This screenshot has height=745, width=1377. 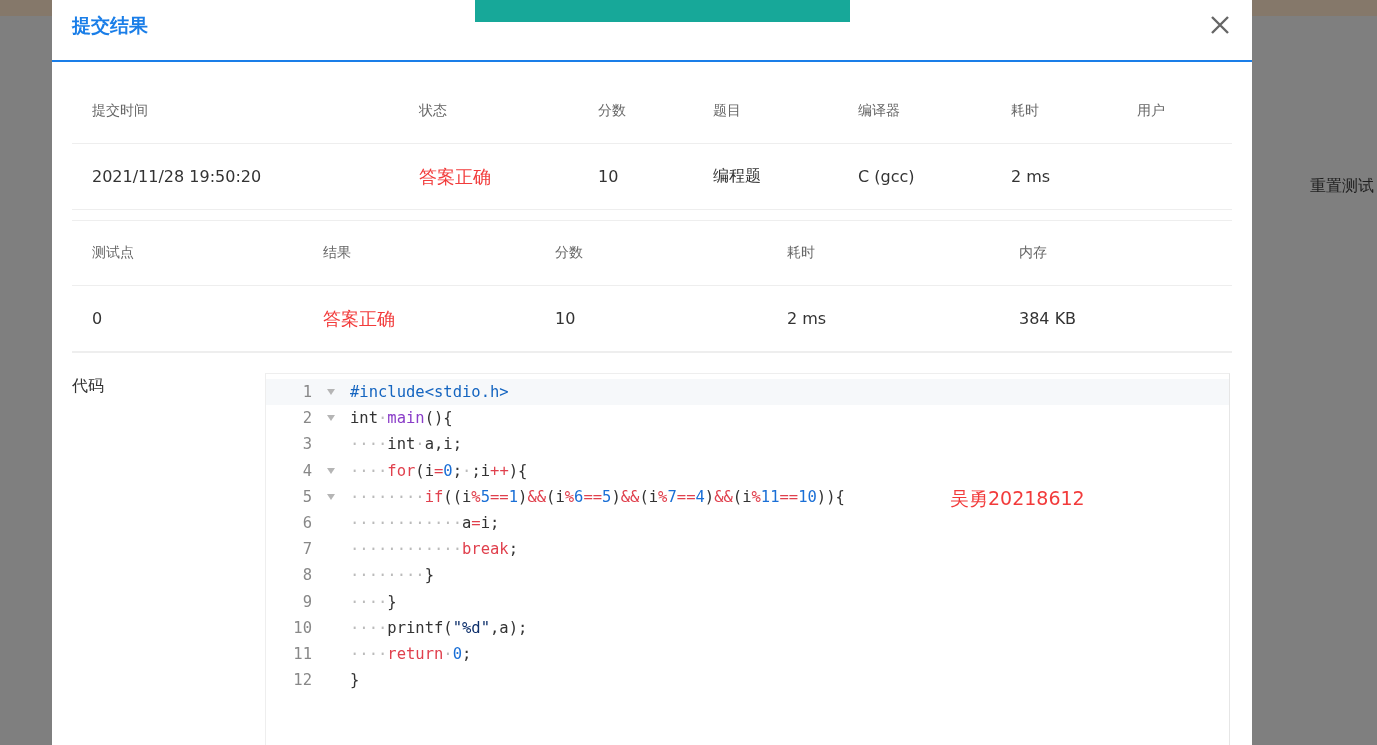 What do you see at coordinates (488, 111) in the screenshot?
I see `column-header: 状态` at bounding box center [488, 111].